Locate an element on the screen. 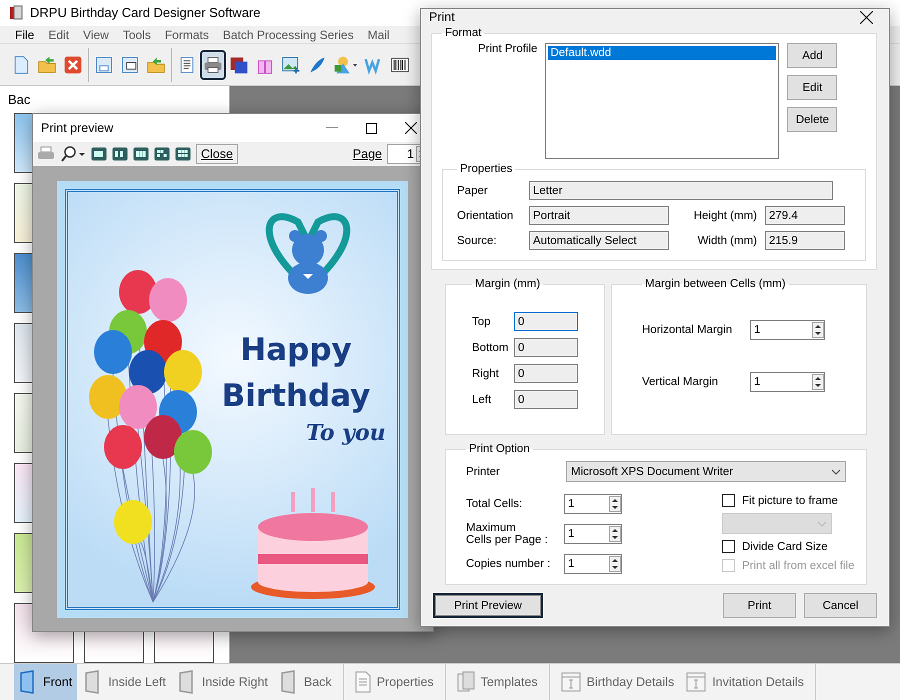 The image size is (900, 700). field-label: Printer is located at coordinates (483, 472).